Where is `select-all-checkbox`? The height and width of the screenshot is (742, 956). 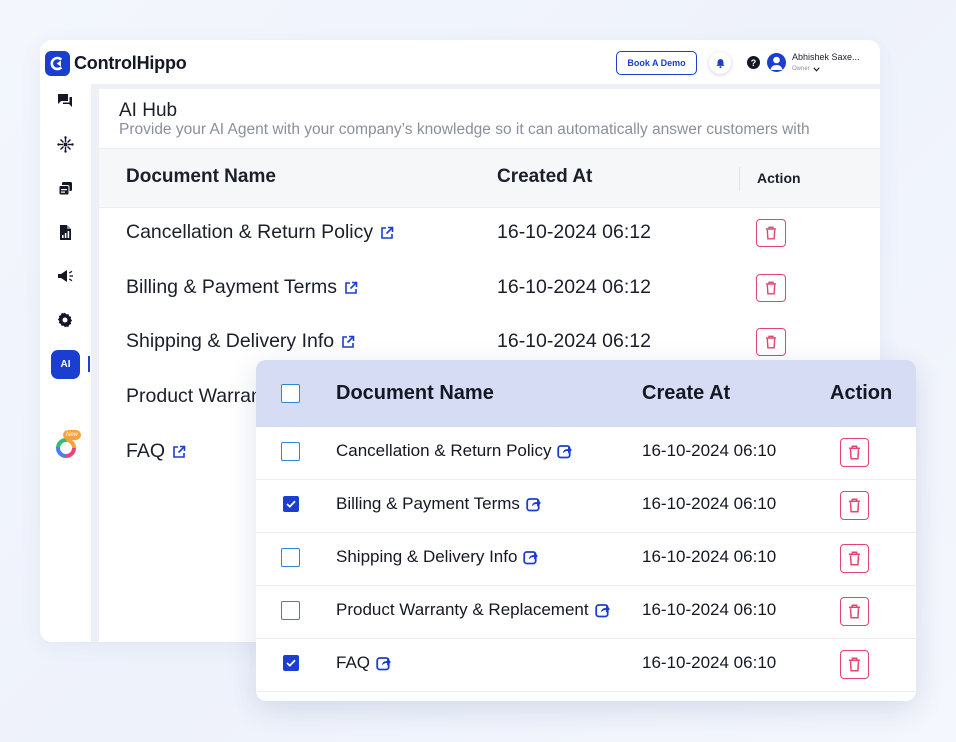
select-all-checkbox is located at coordinates (290, 393).